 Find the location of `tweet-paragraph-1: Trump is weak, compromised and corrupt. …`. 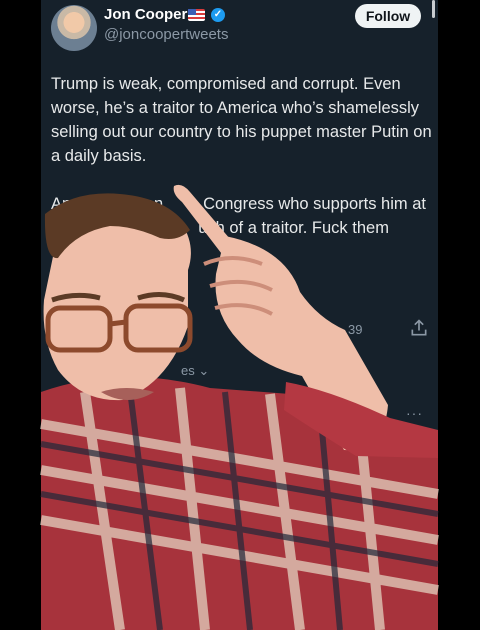

tweet-paragraph-1: Trump is weak, compromised and corrupt. … is located at coordinates (241, 120).